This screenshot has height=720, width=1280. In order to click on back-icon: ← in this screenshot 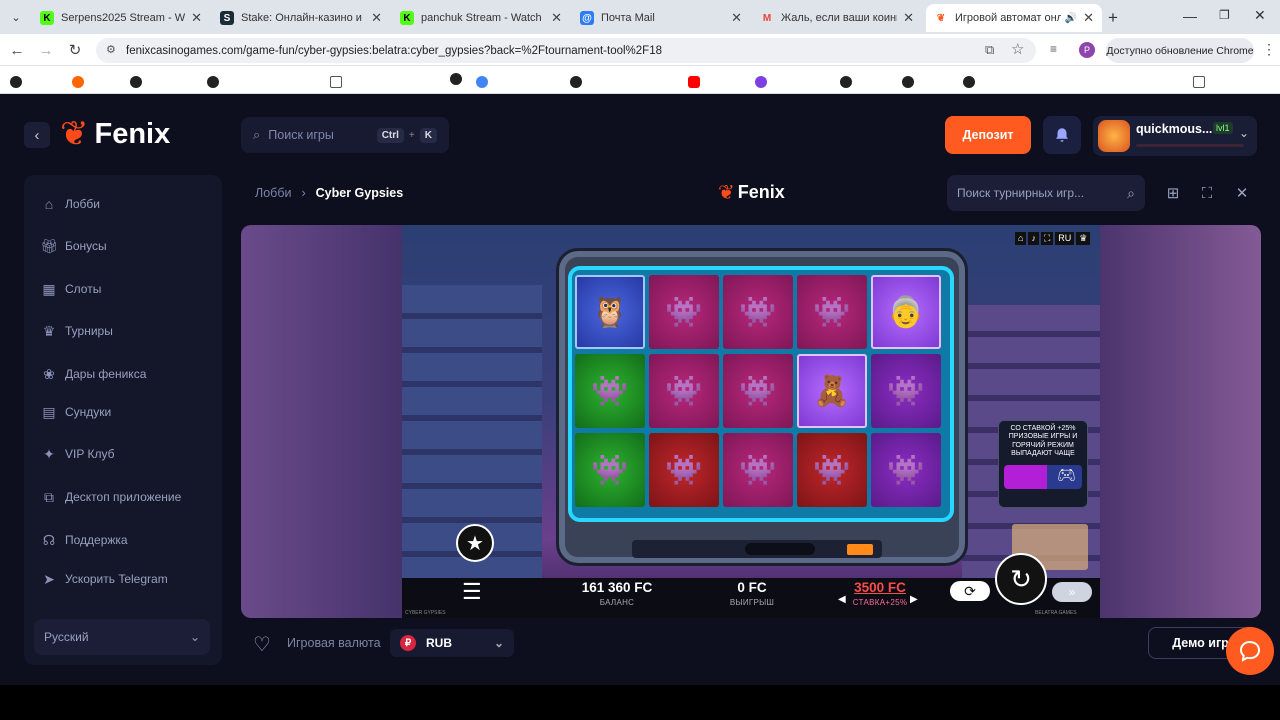, I will do `click(17, 50)`.